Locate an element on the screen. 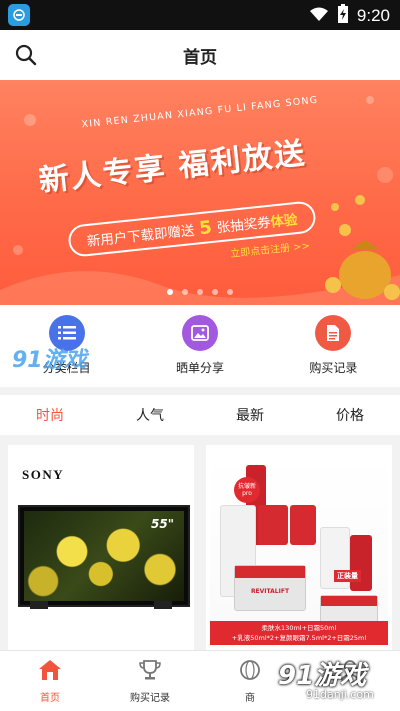 The image size is (400, 711). user-icon is located at coordinates (350, 672).